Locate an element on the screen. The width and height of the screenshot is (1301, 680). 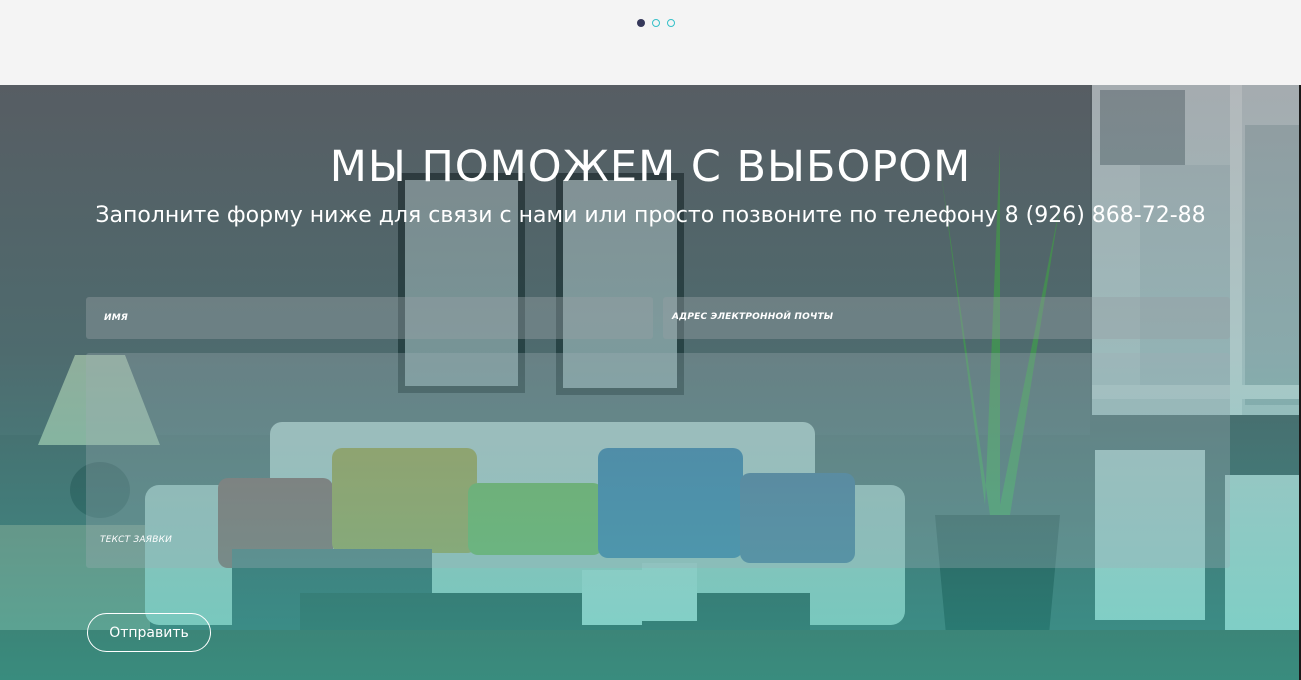
carousel-dots is located at coordinates (656, 23).